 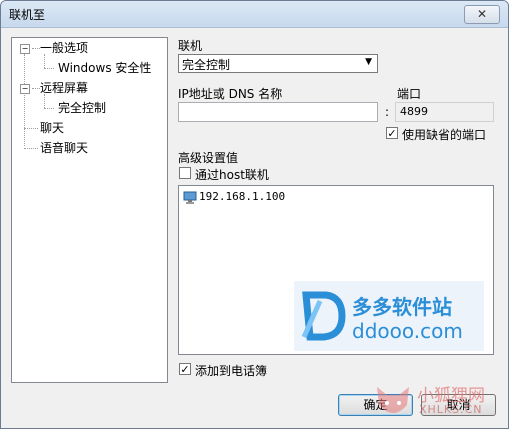 I want to click on address-input, so click(x=278, y=112).